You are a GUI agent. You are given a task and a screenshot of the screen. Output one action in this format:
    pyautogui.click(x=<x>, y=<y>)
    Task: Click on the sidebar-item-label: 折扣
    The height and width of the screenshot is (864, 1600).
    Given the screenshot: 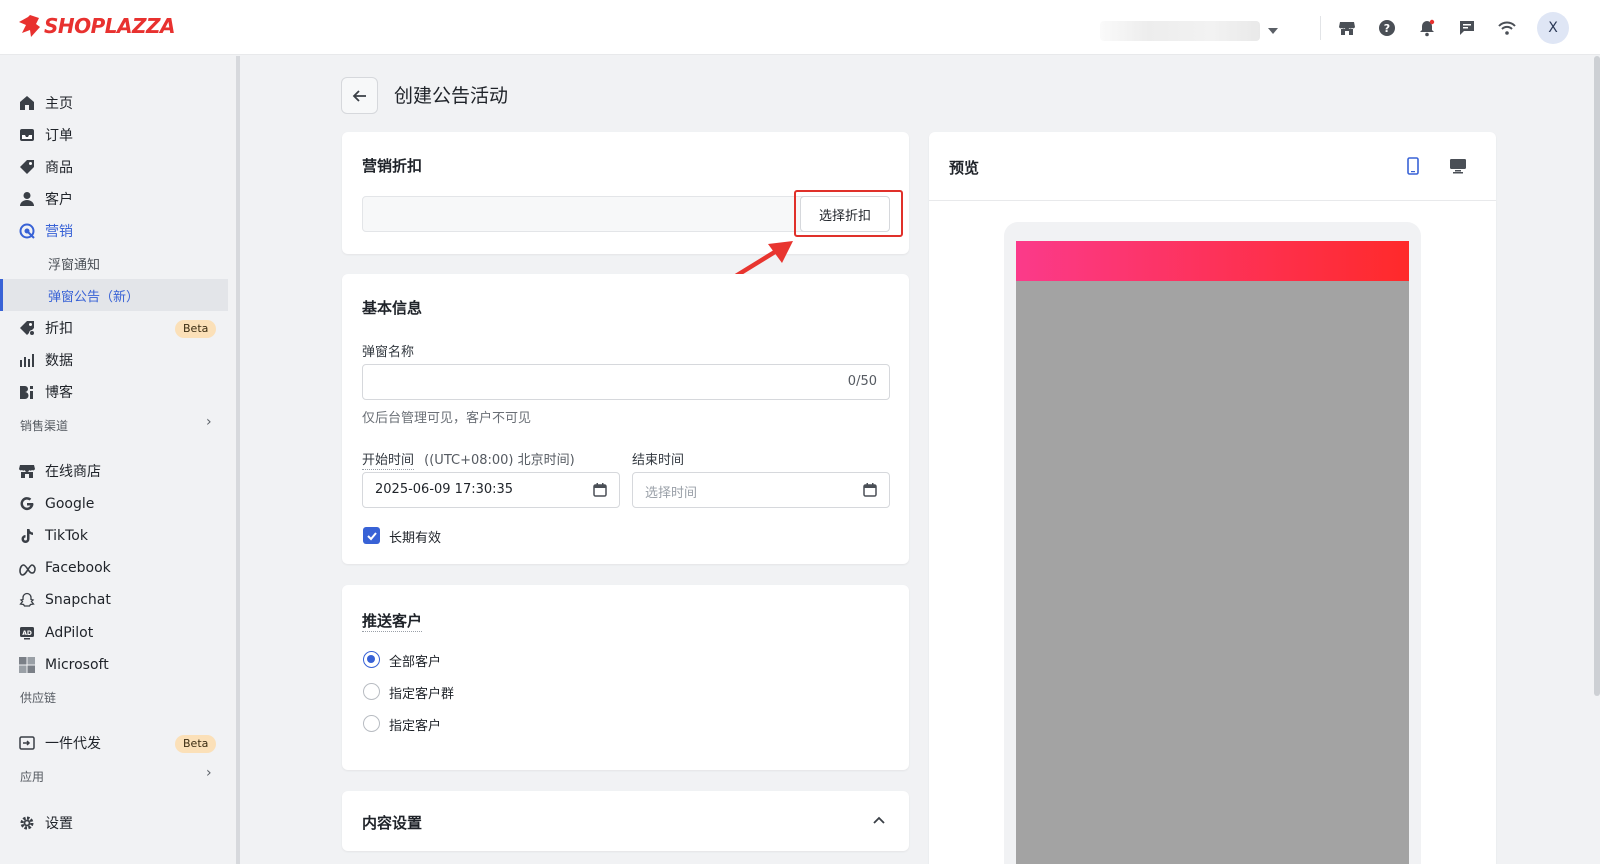 What is the action you would take?
    pyautogui.click(x=59, y=329)
    